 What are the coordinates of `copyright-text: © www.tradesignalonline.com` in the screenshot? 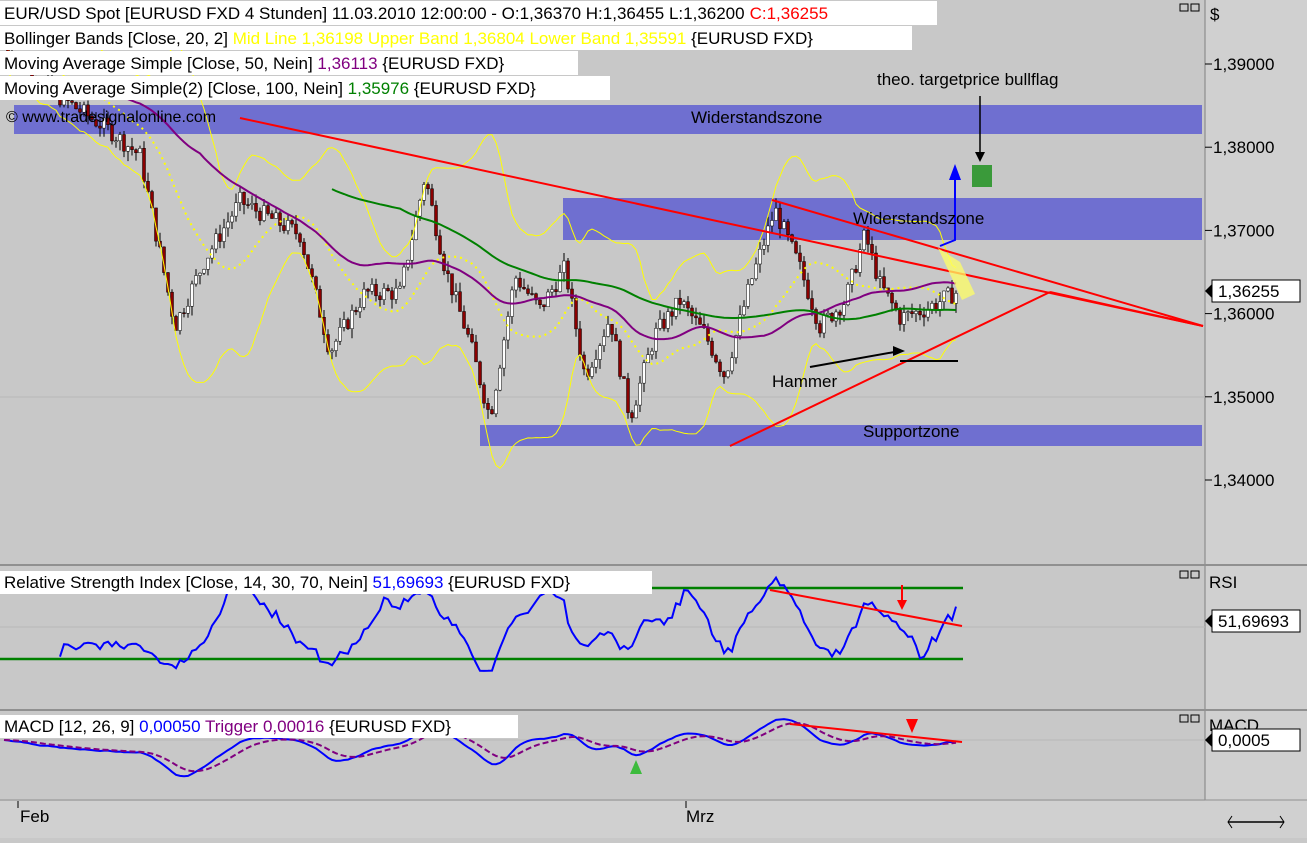 It's located at (111, 117).